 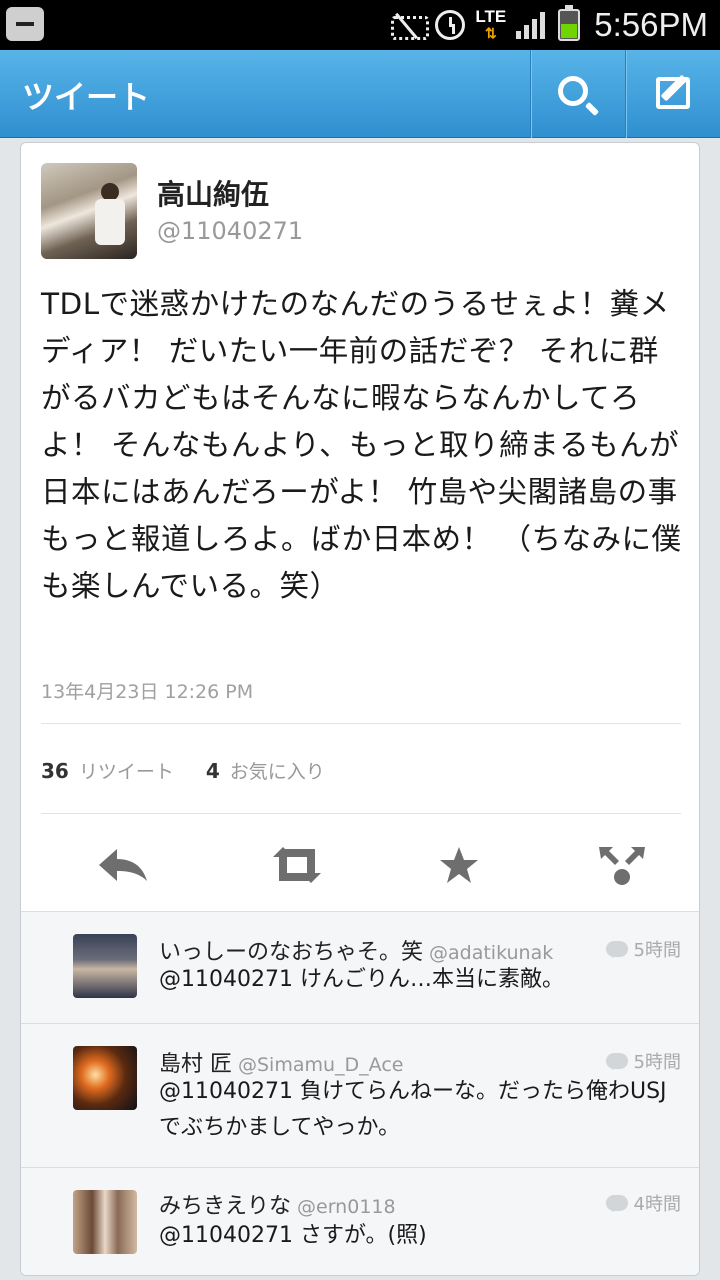 I want to click on tweet-timestamp: 13年4月23日 12:26 PM, so click(x=147, y=692).